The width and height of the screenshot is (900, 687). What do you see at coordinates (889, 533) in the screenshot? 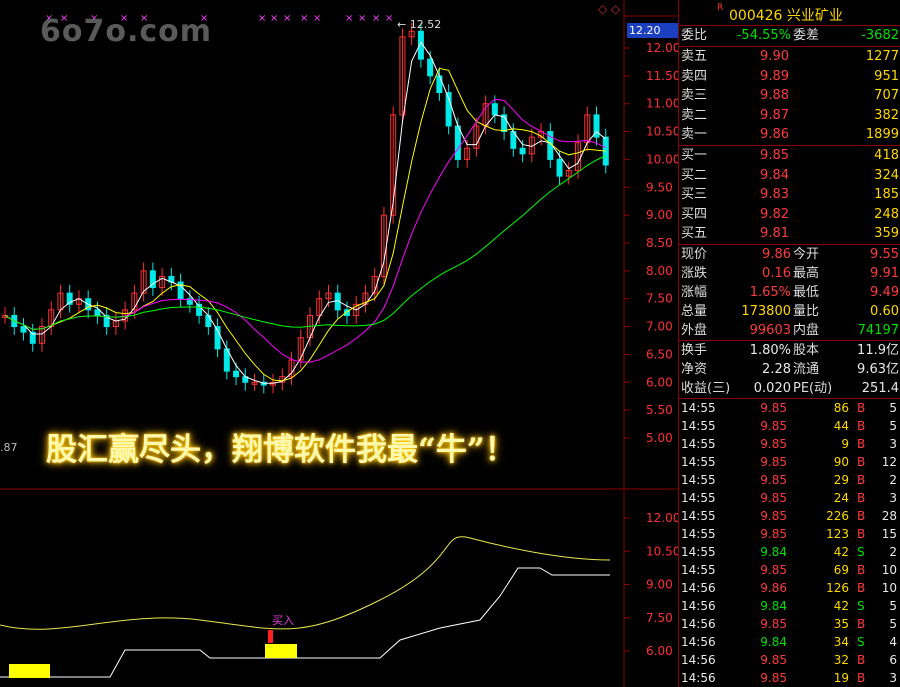
I see `tick-count: 15` at bounding box center [889, 533].